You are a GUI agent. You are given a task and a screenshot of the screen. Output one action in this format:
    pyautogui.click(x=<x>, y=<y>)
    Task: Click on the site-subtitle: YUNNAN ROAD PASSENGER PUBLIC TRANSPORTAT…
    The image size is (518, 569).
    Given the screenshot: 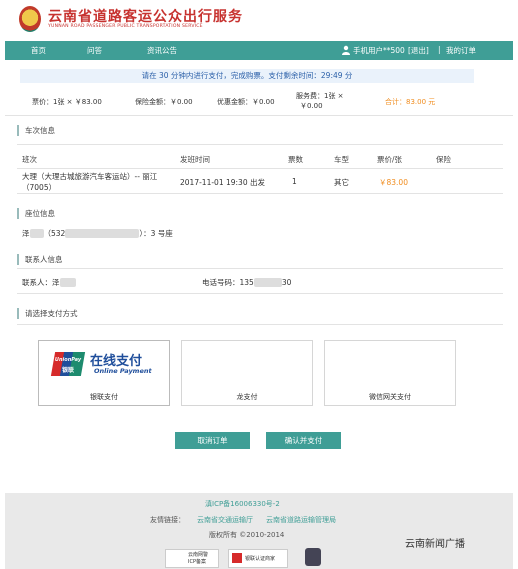 What is the action you would take?
    pyautogui.click(x=125, y=26)
    